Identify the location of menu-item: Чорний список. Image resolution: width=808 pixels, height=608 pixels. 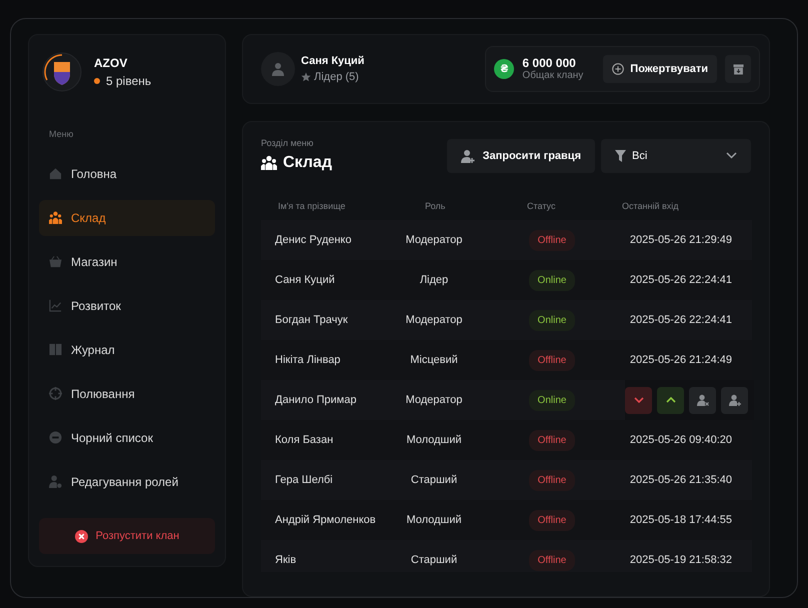
(127, 438).